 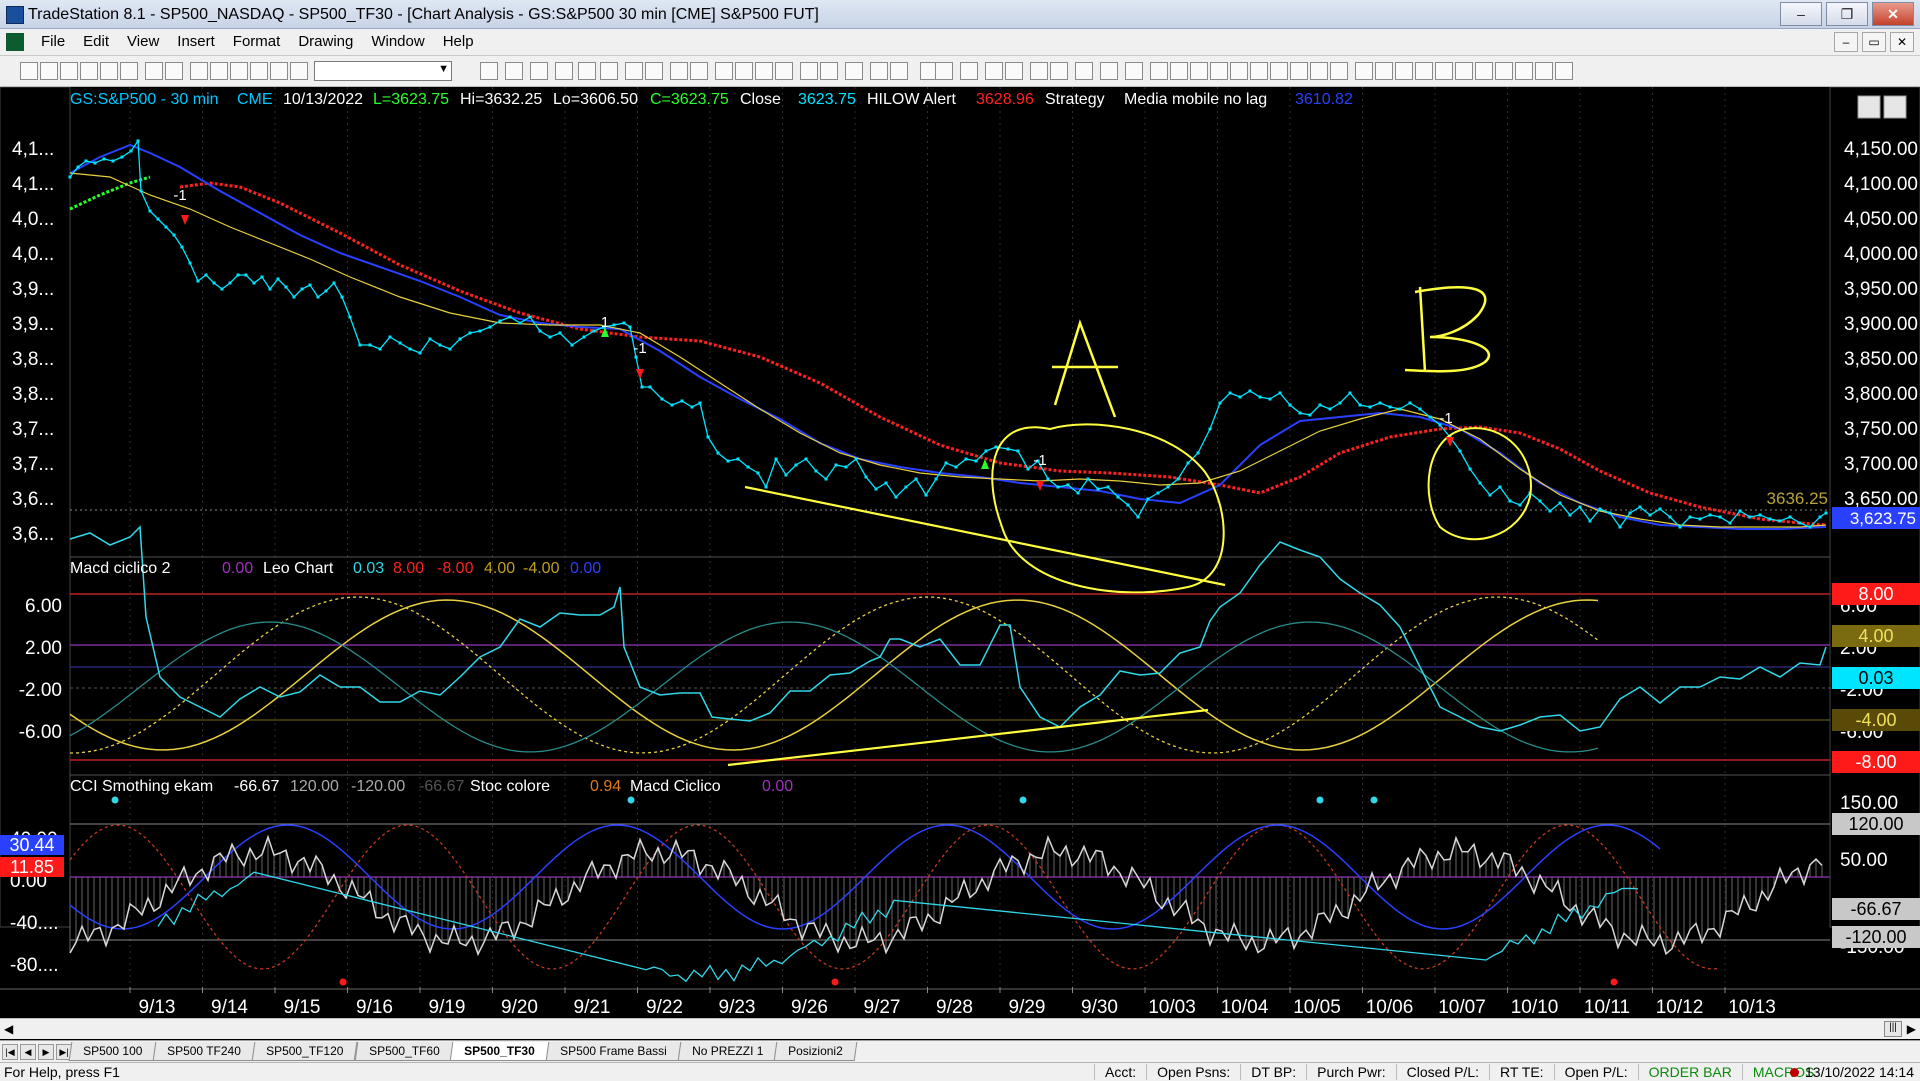 What do you see at coordinates (969, 71) in the screenshot?
I see `toolbar-button-36-icon` at bounding box center [969, 71].